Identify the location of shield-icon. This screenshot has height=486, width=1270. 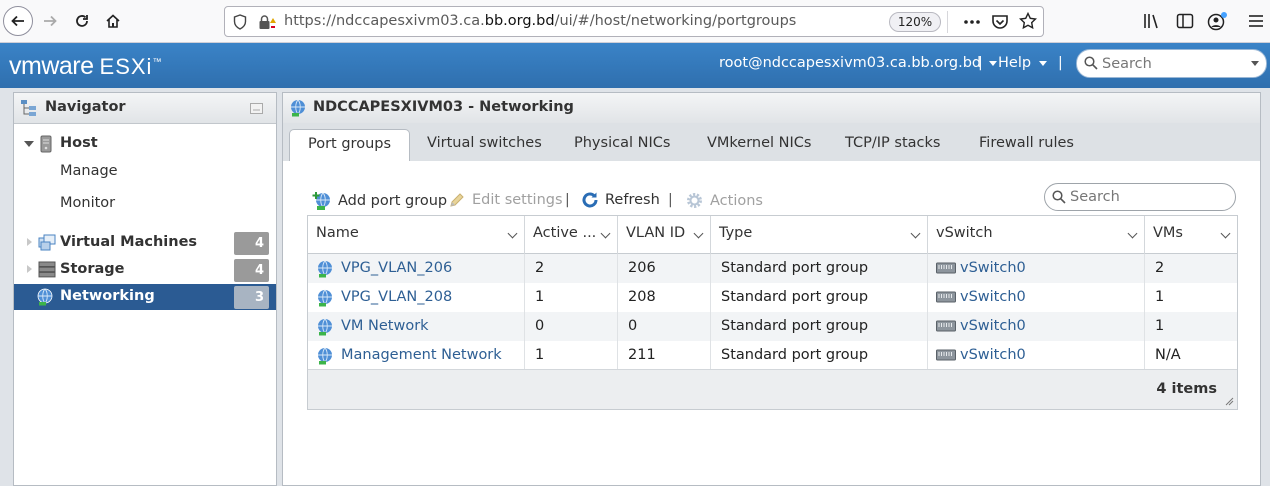
(240, 22).